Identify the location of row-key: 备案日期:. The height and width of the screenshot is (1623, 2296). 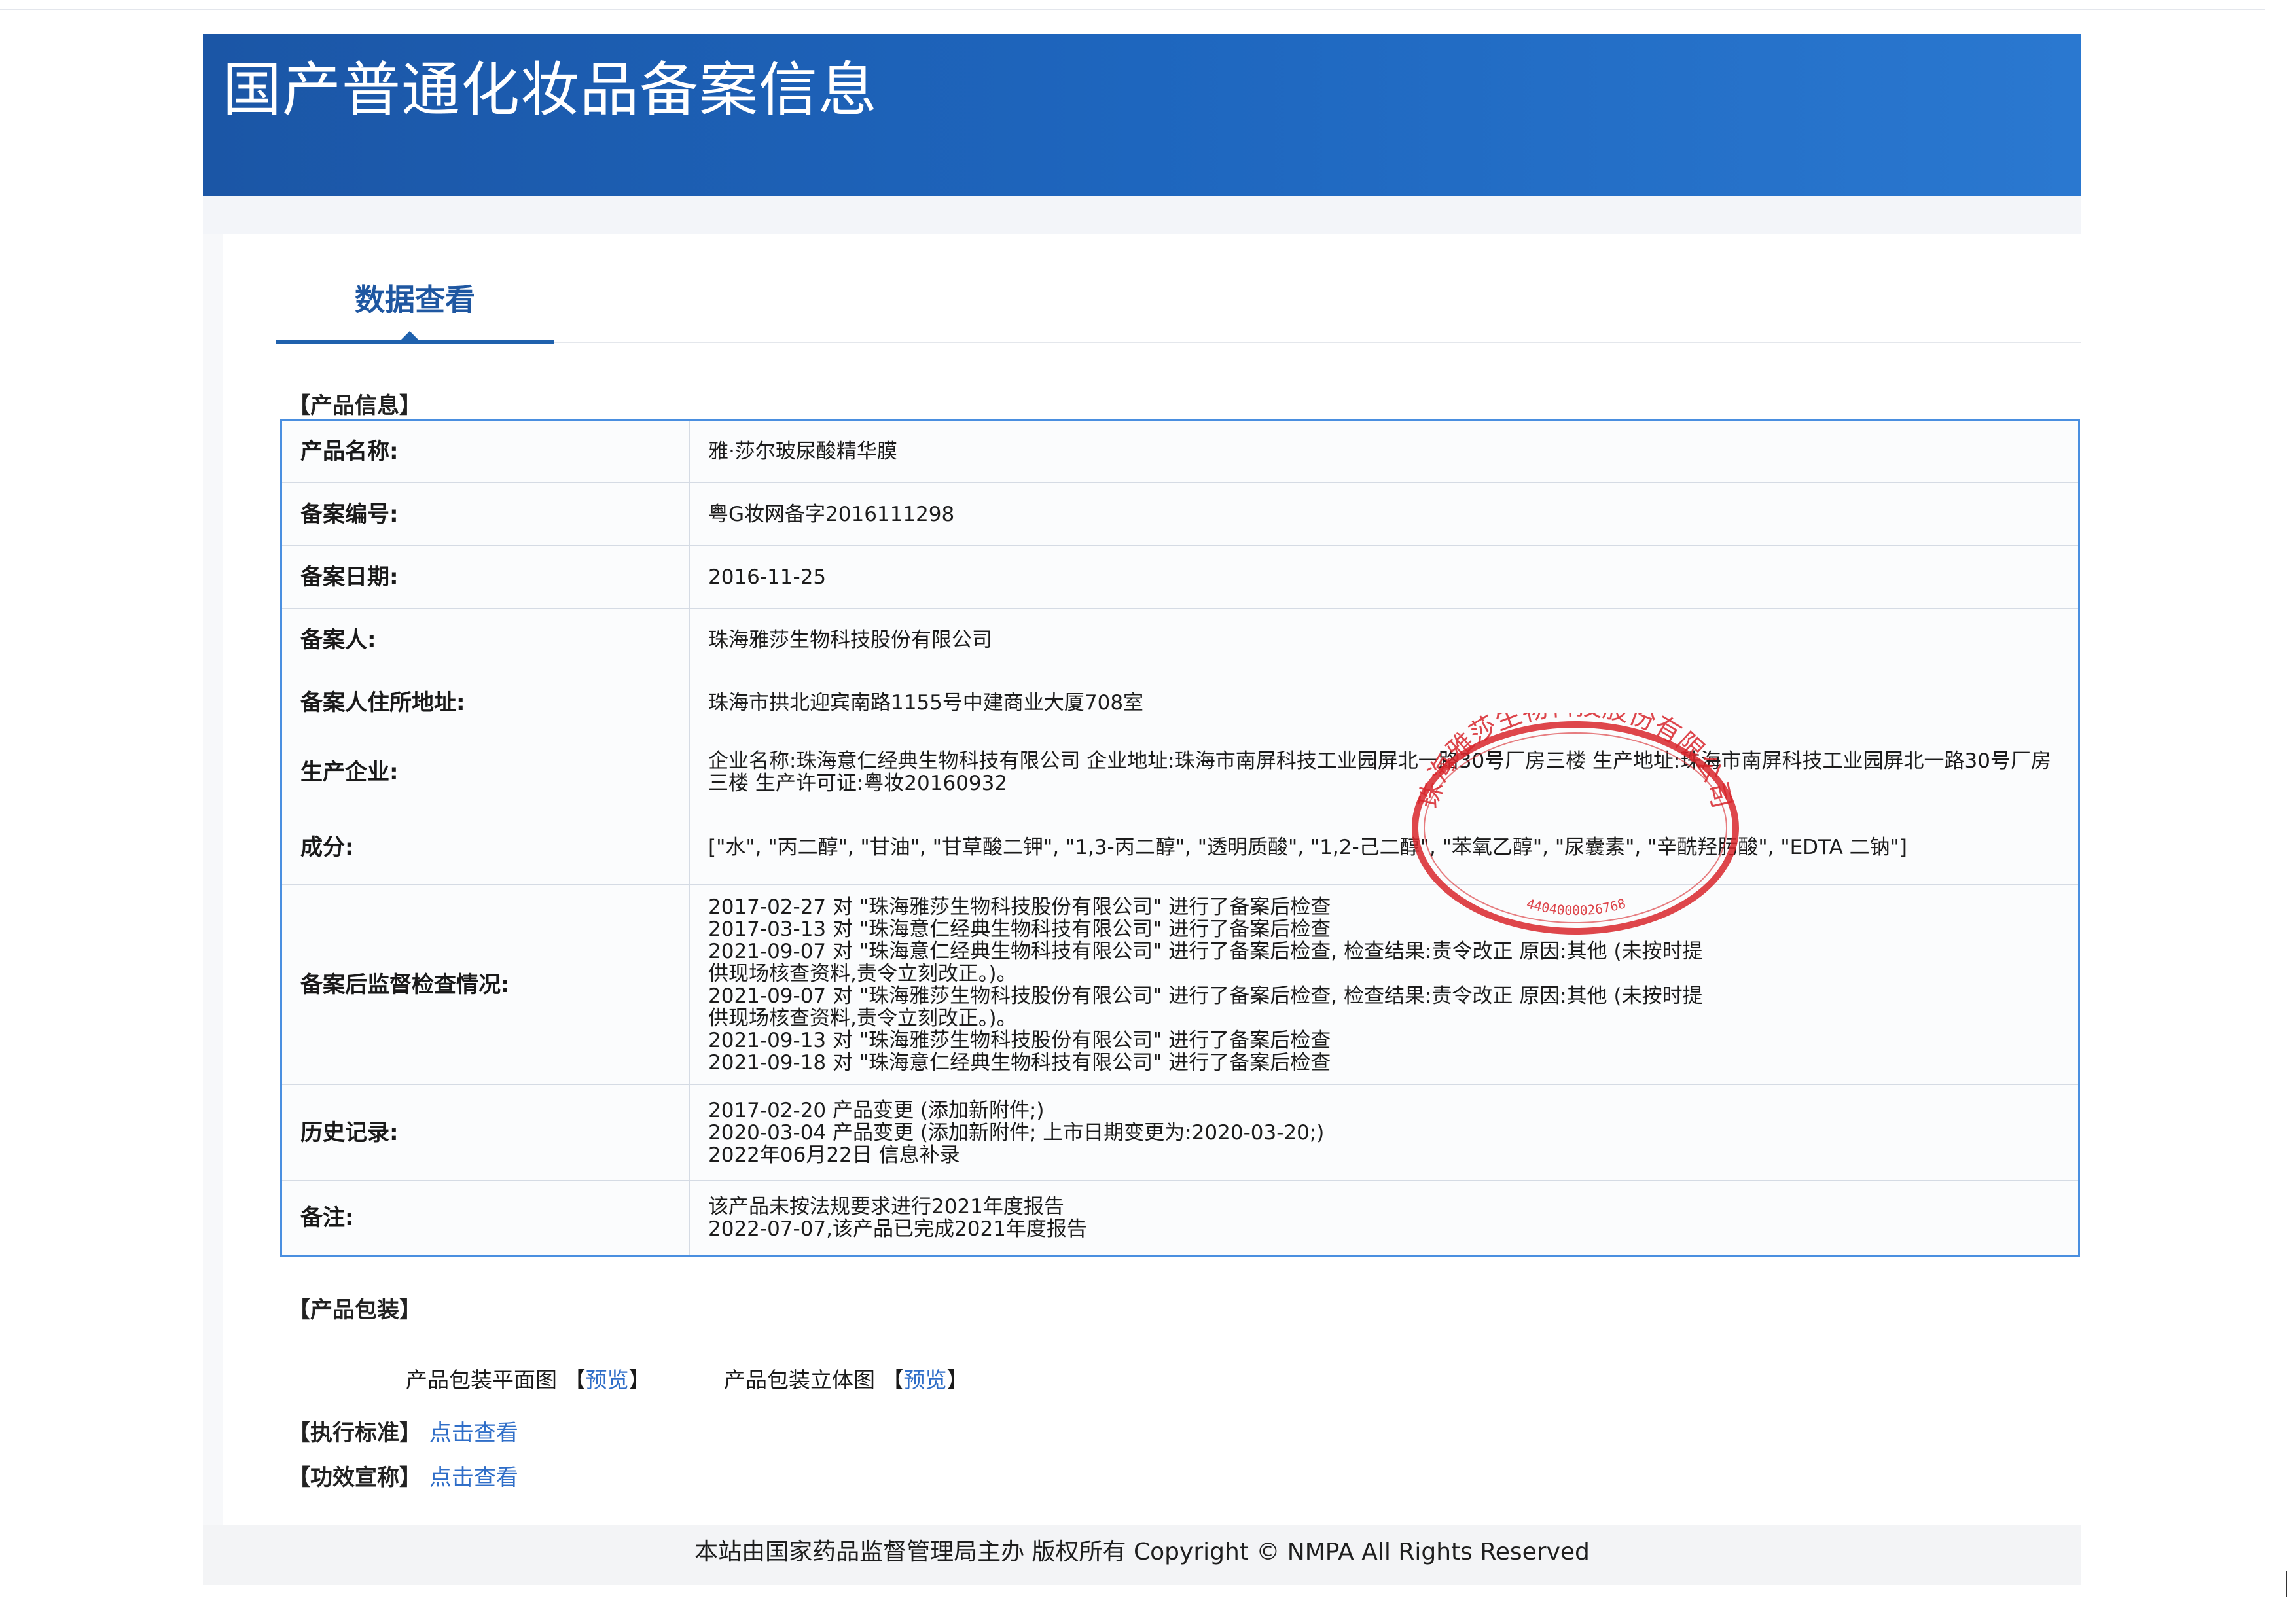
(485, 577).